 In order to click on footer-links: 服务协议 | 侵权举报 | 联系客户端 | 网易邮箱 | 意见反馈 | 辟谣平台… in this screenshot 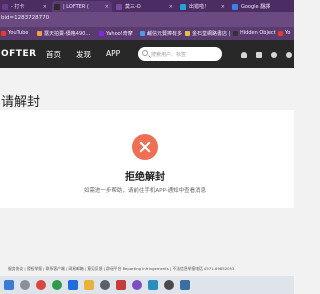, I will do `click(121, 269)`.